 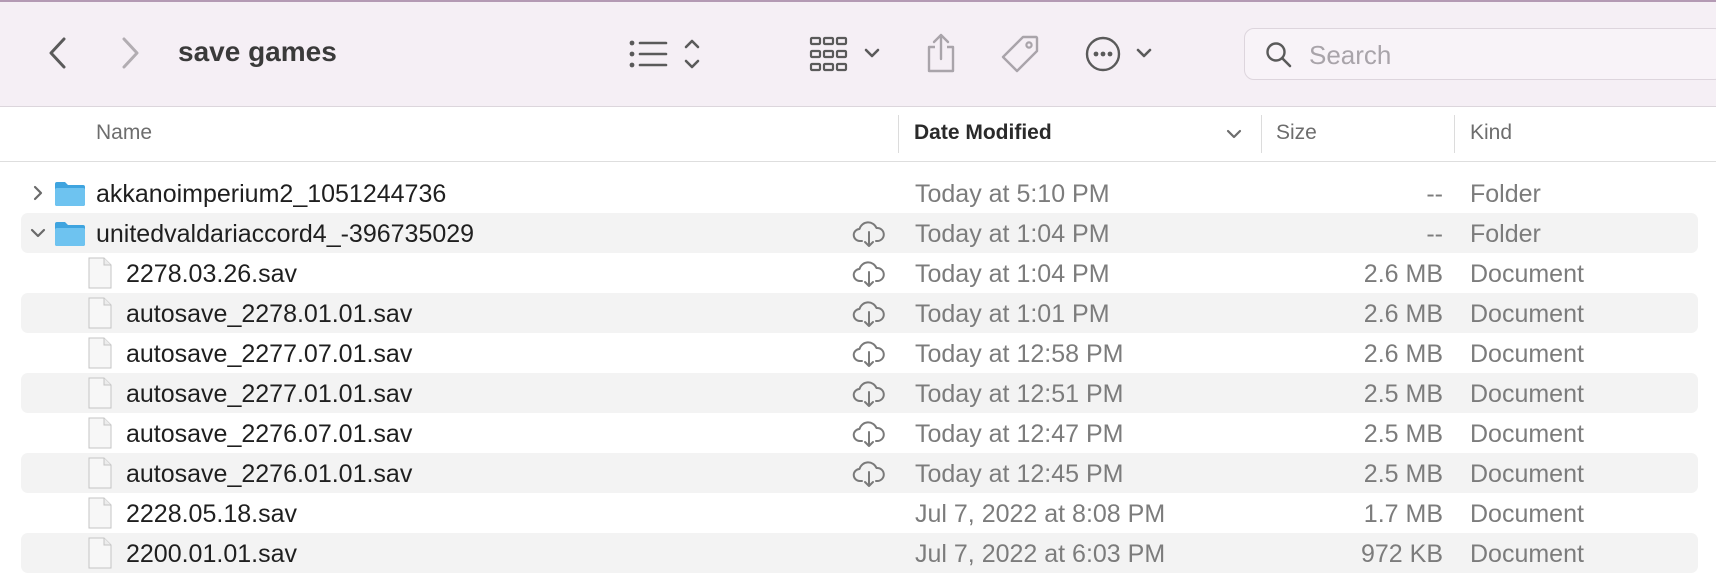 I want to click on date-modified: Today at 5:10 PM, so click(x=1012, y=194).